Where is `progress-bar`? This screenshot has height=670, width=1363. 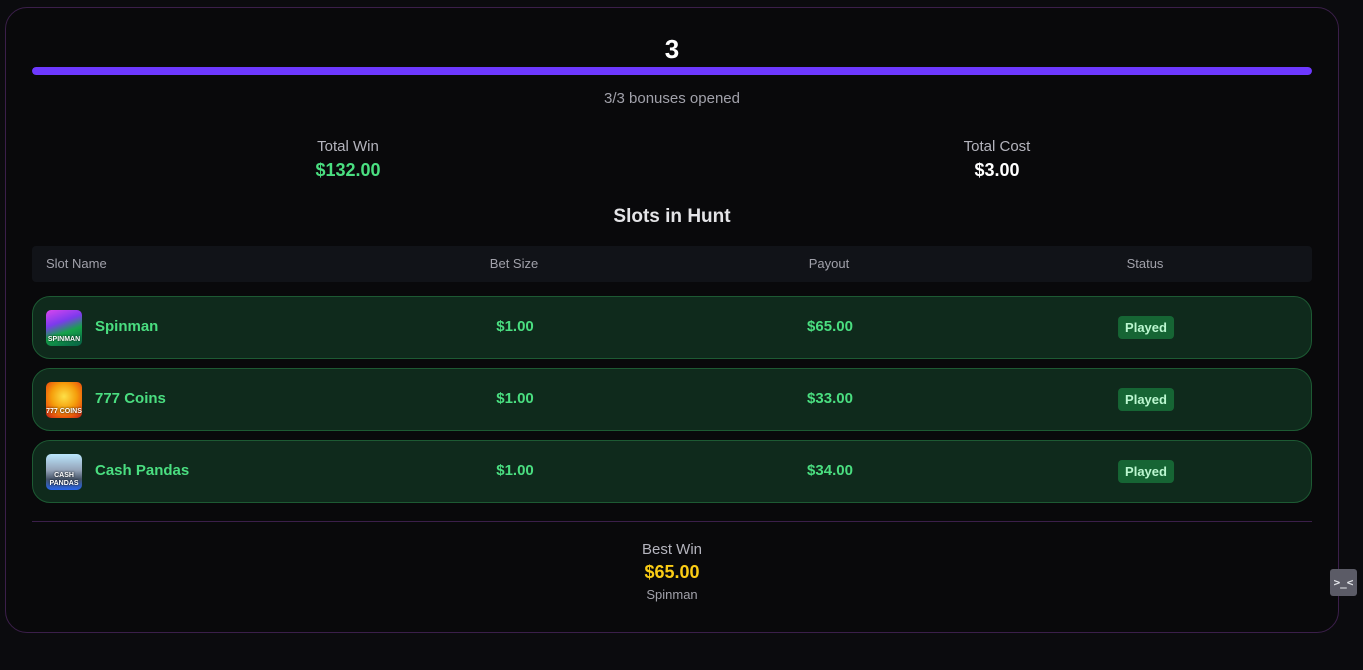 progress-bar is located at coordinates (672, 71).